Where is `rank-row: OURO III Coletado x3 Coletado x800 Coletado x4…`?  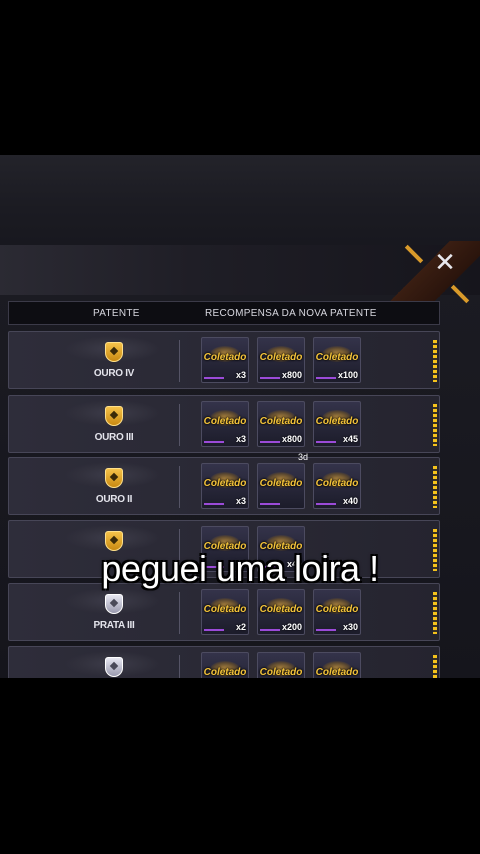 rank-row: OURO III Coletado x3 Coletado x800 Coletado x4… is located at coordinates (224, 424).